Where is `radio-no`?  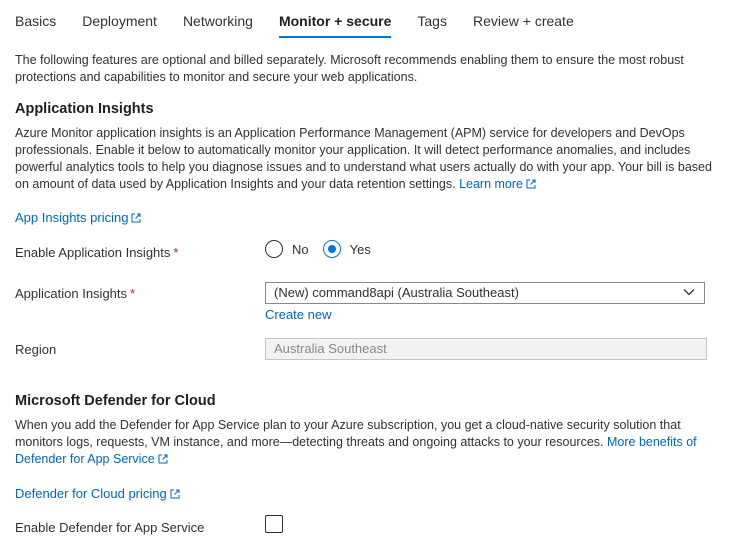 radio-no is located at coordinates (274, 249).